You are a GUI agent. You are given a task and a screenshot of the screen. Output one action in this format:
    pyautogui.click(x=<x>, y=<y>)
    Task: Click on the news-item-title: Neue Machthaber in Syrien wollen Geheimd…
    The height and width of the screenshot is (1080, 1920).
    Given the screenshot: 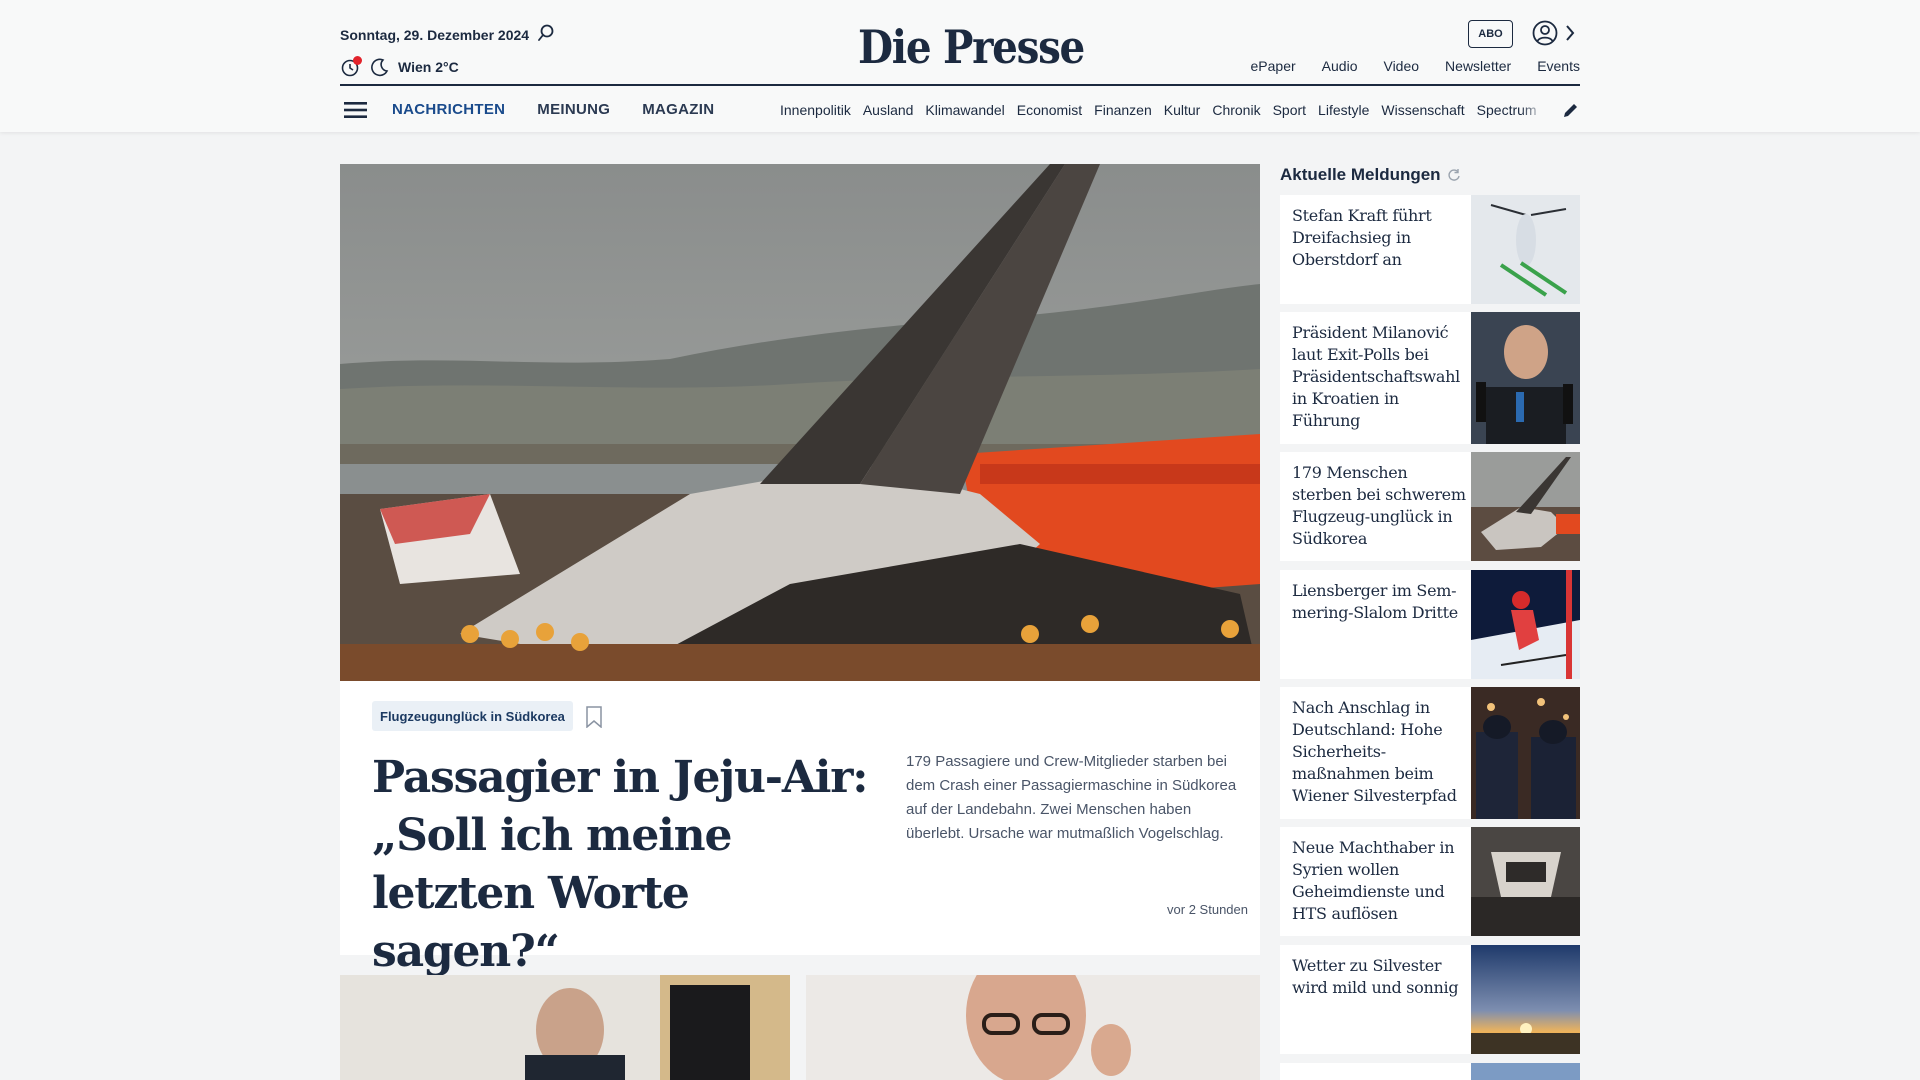 What is the action you would take?
    pyautogui.click(x=1380, y=881)
    